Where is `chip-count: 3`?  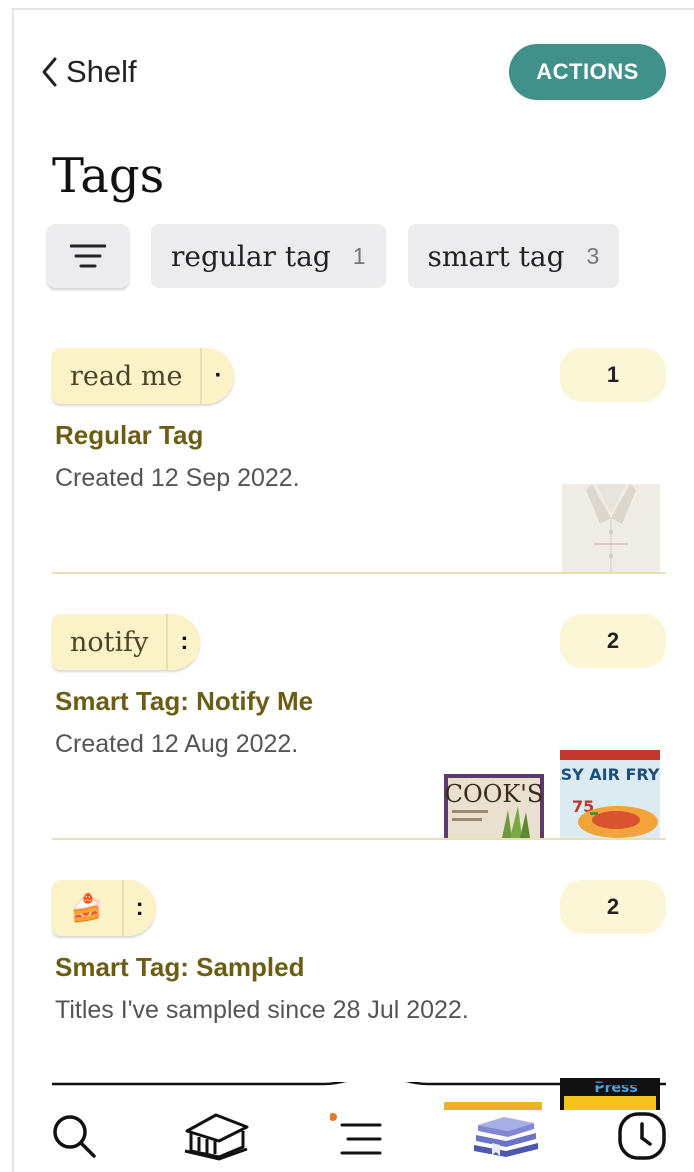 chip-count: 3 is located at coordinates (593, 255).